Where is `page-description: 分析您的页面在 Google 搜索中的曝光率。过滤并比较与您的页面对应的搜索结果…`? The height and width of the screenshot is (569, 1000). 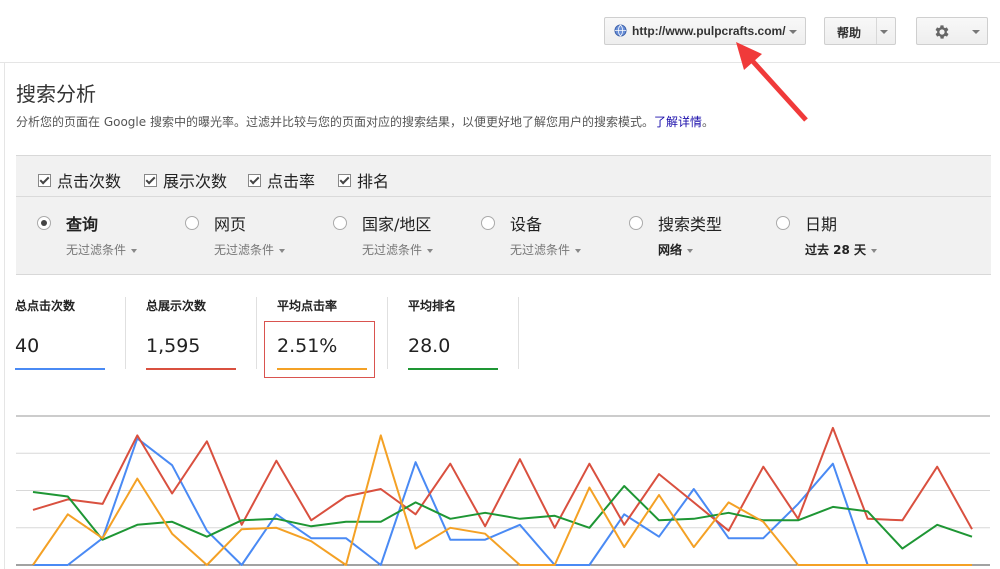 page-description: 分析您的页面在 Google 搜索中的曝光率。过滤并比较与您的页面对应的搜索结果… is located at coordinates (365, 121).